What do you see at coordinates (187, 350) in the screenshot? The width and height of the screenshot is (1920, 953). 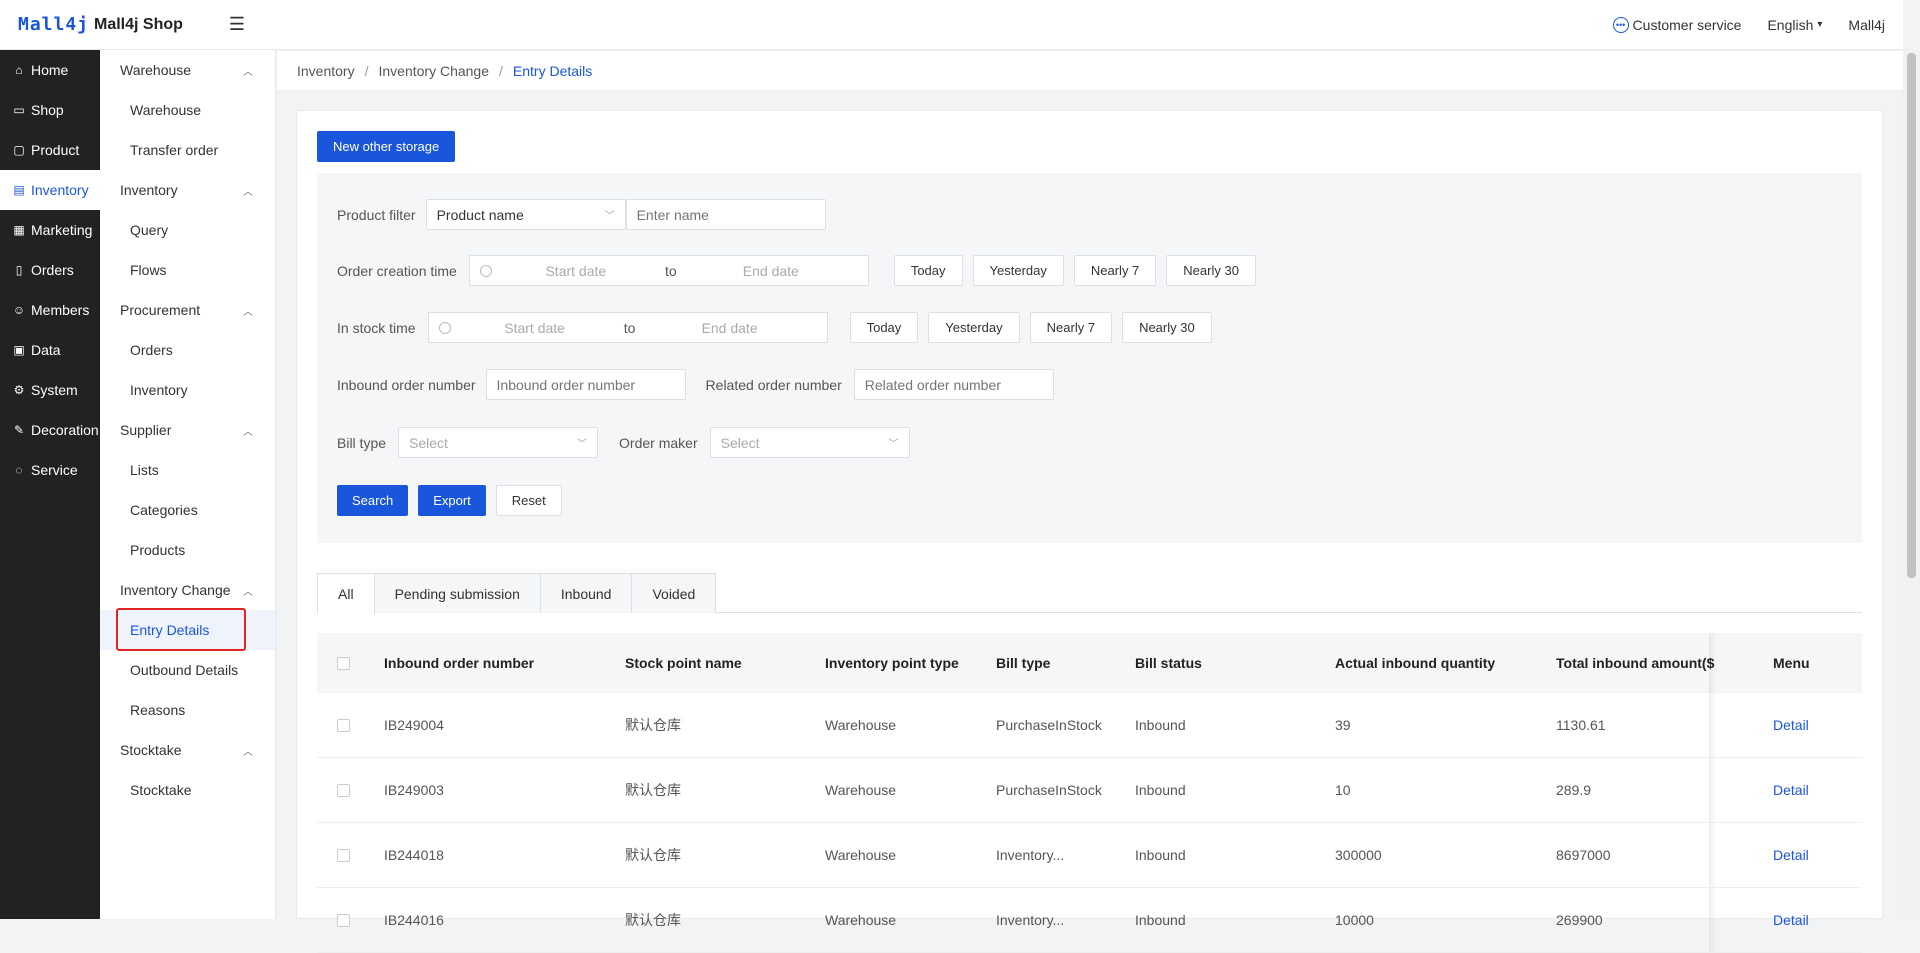 I see `submenu-item-proc-orders: Orders` at bounding box center [187, 350].